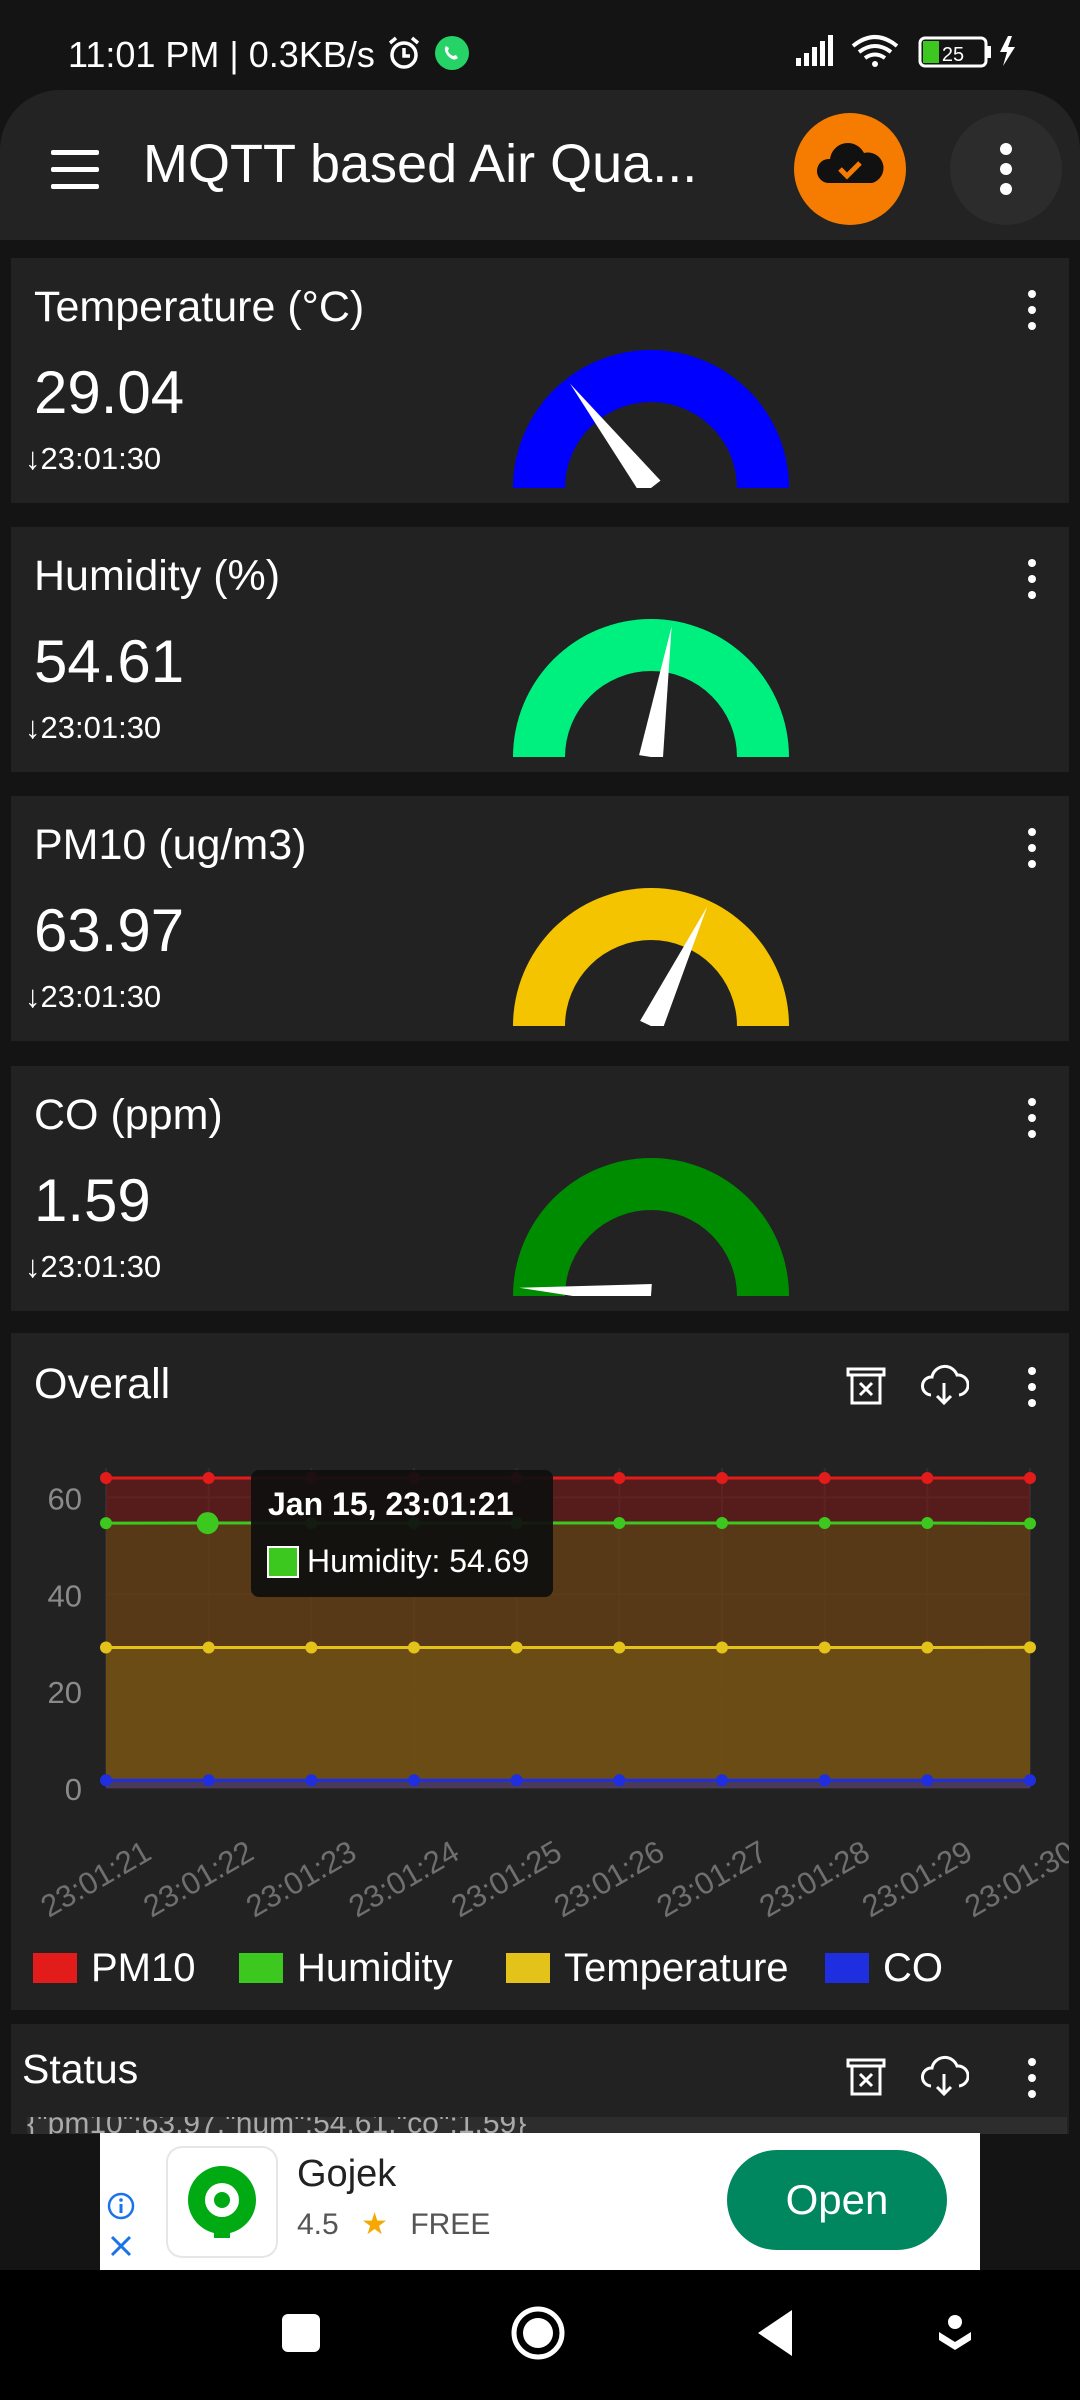 This screenshot has width=1080, height=2400. Describe the element at coordinates (913, 1967) in the screenshot. I see `legend-label: CO` at that location.